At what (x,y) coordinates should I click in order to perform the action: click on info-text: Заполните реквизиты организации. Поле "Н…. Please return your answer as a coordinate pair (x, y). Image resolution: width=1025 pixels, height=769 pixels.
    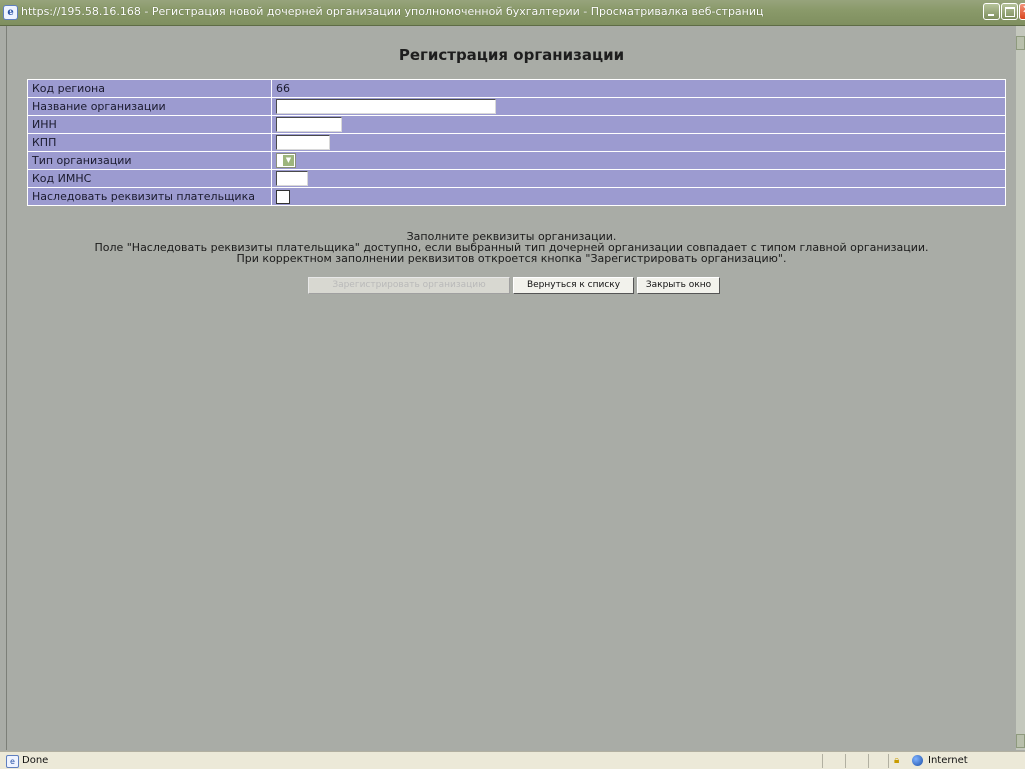
    Looking at the image, I should click on (511, 247).